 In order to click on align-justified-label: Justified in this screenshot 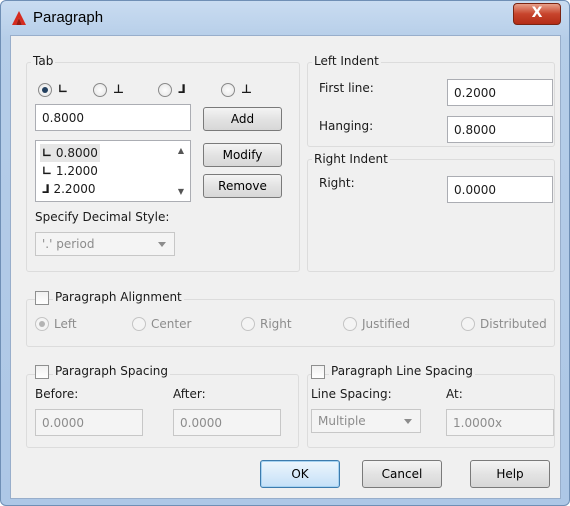, I will do `click(386, 324)`.